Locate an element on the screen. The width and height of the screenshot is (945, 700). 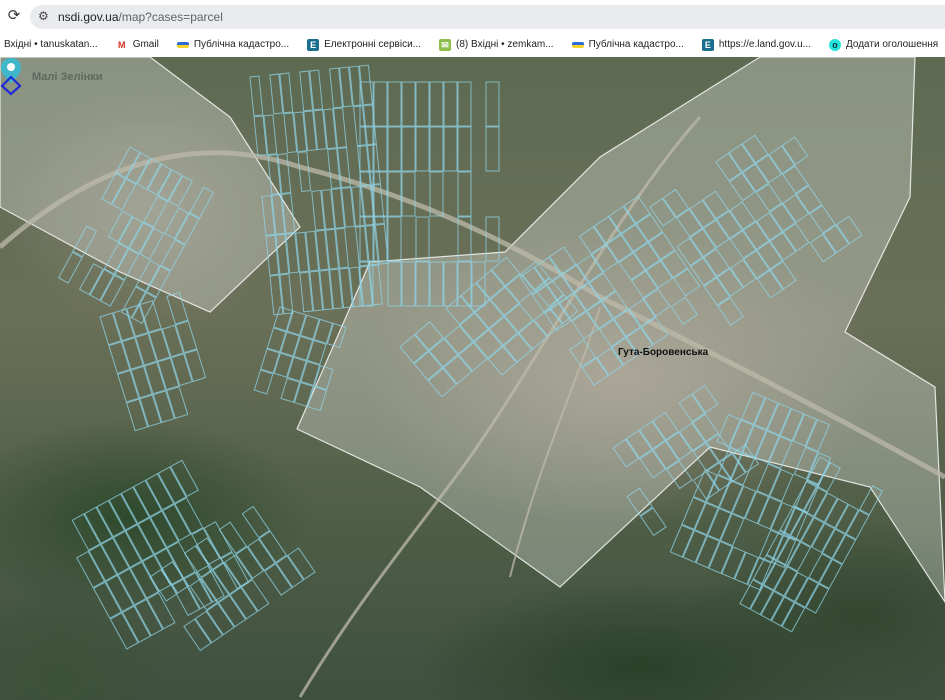
url-host: nsdi.gov.ua is located at coordinates (88, 17).